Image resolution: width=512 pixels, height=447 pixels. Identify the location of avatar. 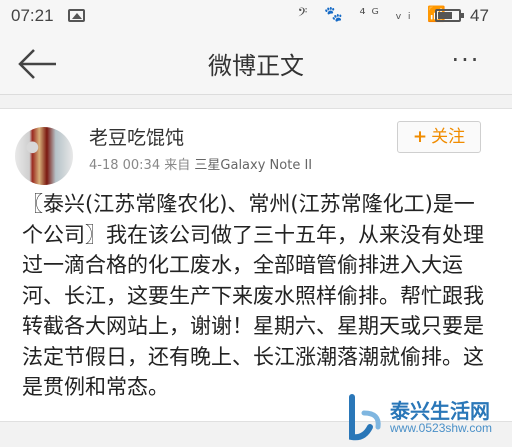
(44, 156).